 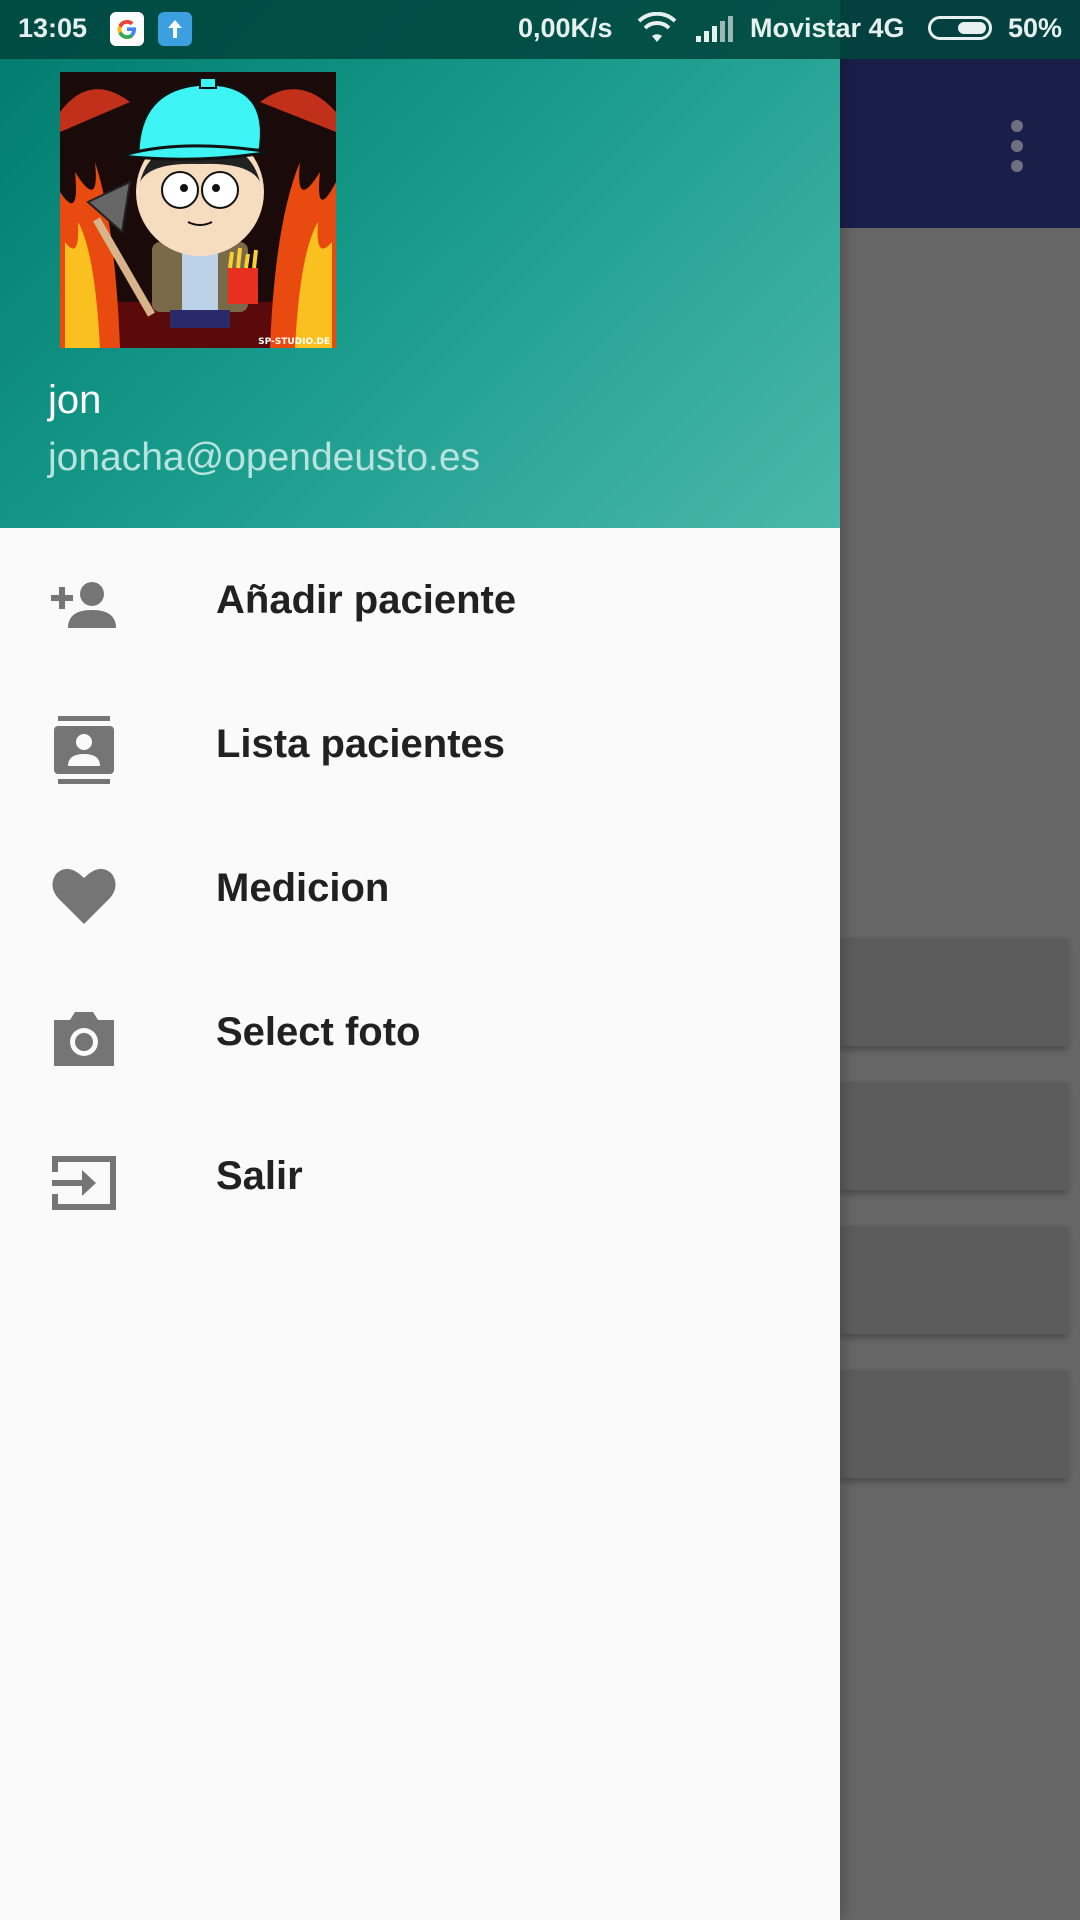 I want to click on battery-icon, so click(x=960, y=28).